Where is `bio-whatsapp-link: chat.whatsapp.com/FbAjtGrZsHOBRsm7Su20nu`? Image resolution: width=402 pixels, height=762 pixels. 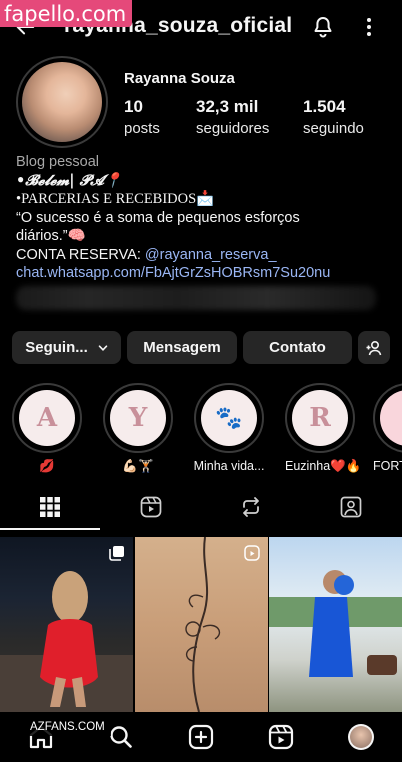 bio-whatsapp-link: chat.whatsapp.com/FbAjtGrZsHOBRsm7Su20nu is located at coordinates (206, 273).